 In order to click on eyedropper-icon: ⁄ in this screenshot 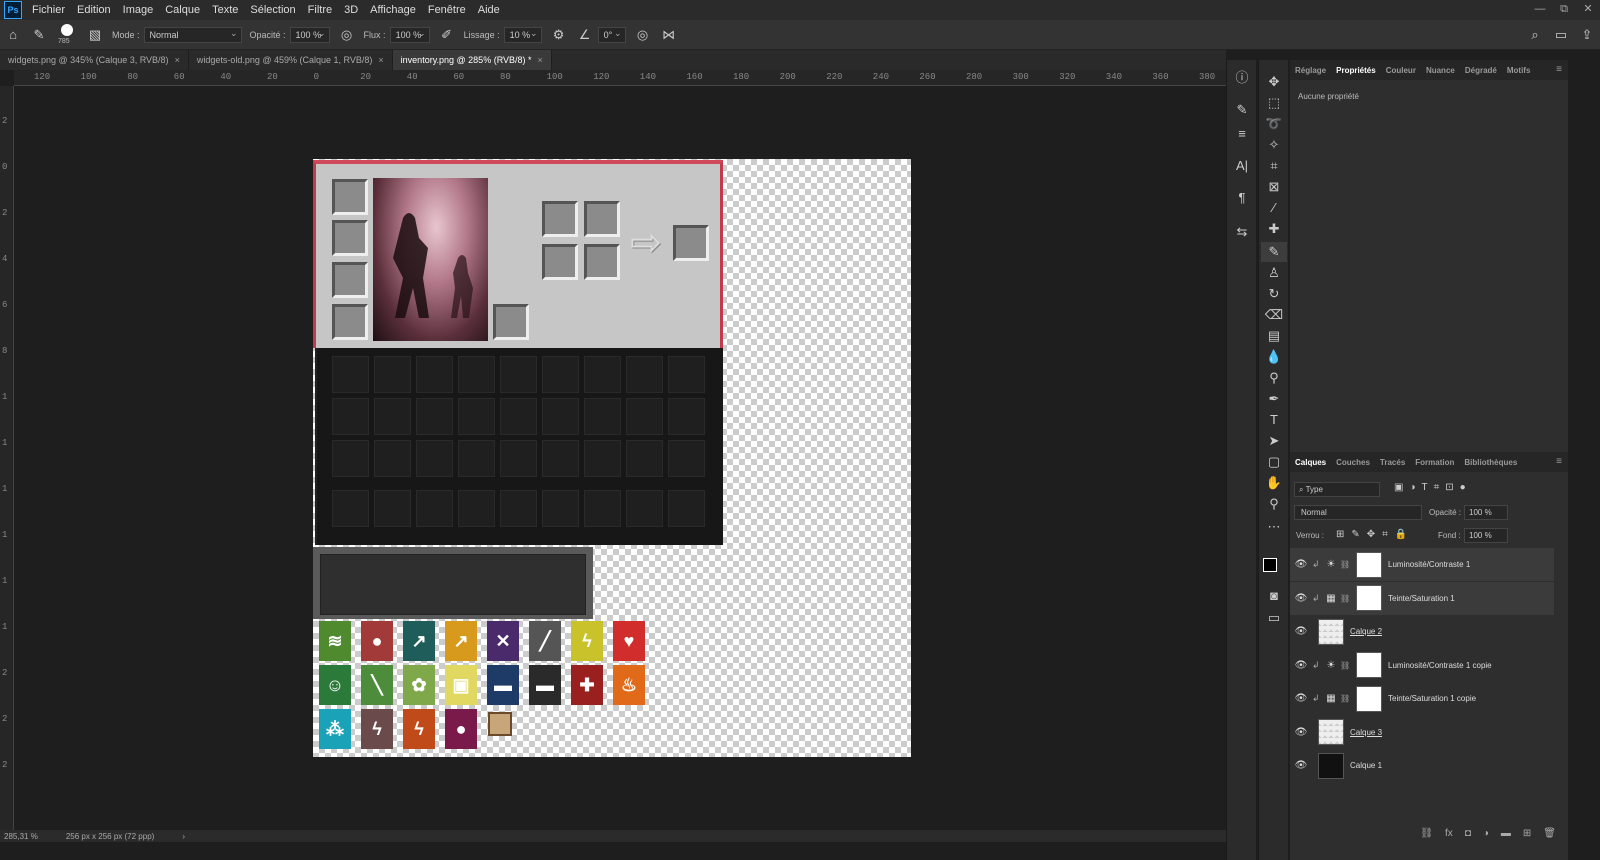, I will do `click(1274, 208)`.